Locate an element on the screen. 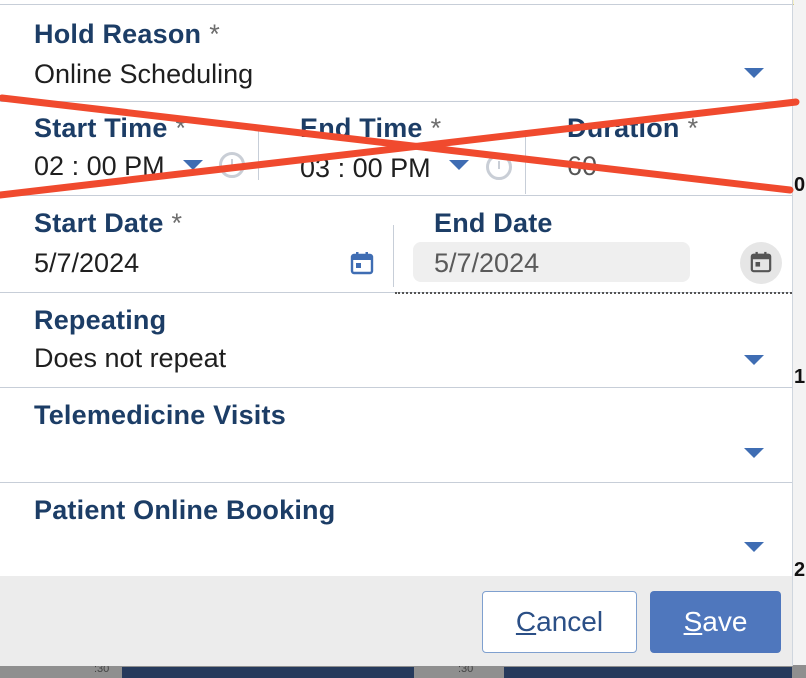 The image size is (806, 678). hold-reason-field: Hold Reason * Online Scheduling is located at coordinates (396, 53).